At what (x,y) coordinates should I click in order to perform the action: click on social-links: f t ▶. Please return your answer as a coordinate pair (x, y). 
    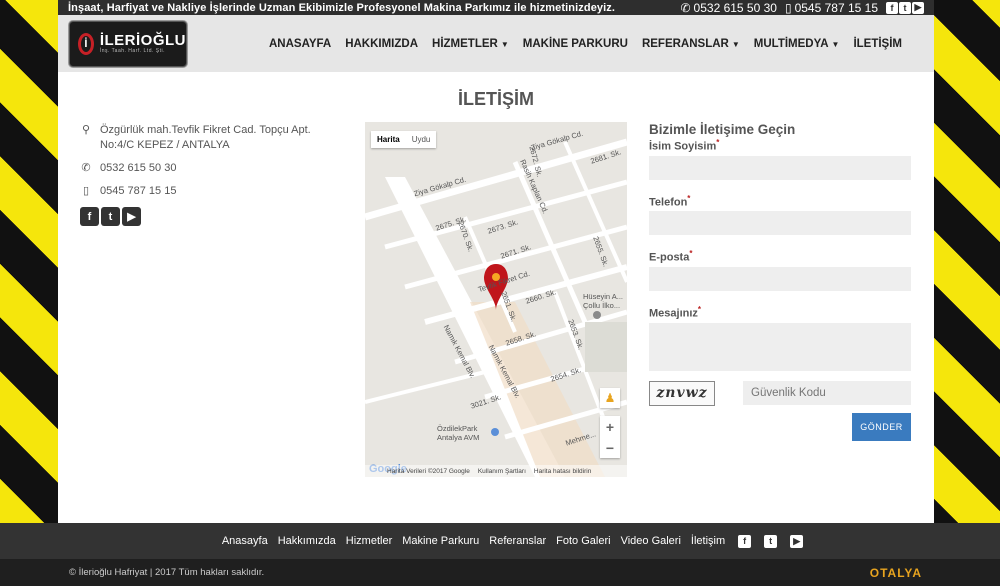
    Looking at the image, I should click on (200, 216).